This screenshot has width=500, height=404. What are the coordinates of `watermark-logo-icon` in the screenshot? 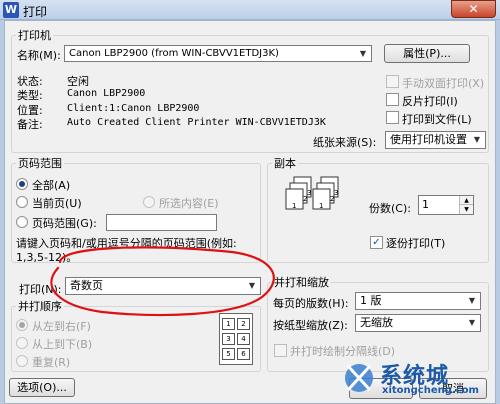 It's located at (359, 378).